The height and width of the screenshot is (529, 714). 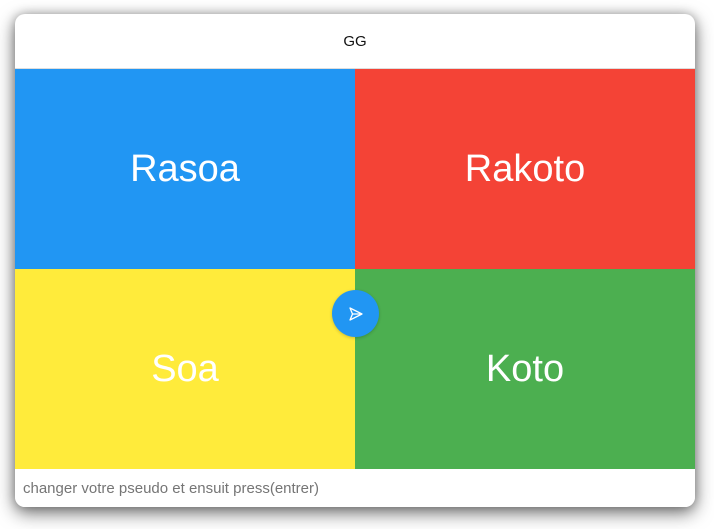 I want to click on send-icon, so click(x=356, y=314).